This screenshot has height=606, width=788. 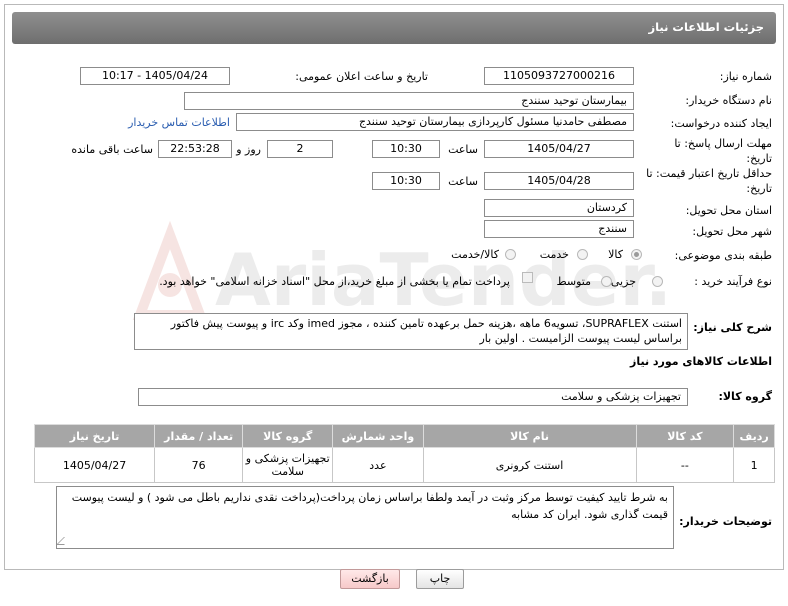 What do you see at coordinates (195, 149) in the screenshot?
I see `remaining-time-field: 22:53:28` at bounding box center [195, 149].